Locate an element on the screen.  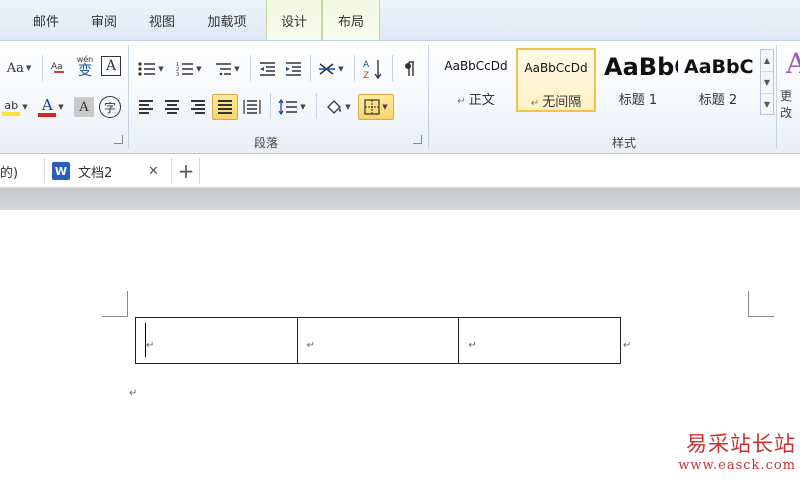
numbering-button: 123 ▼ is located at coordinates (189, 69).